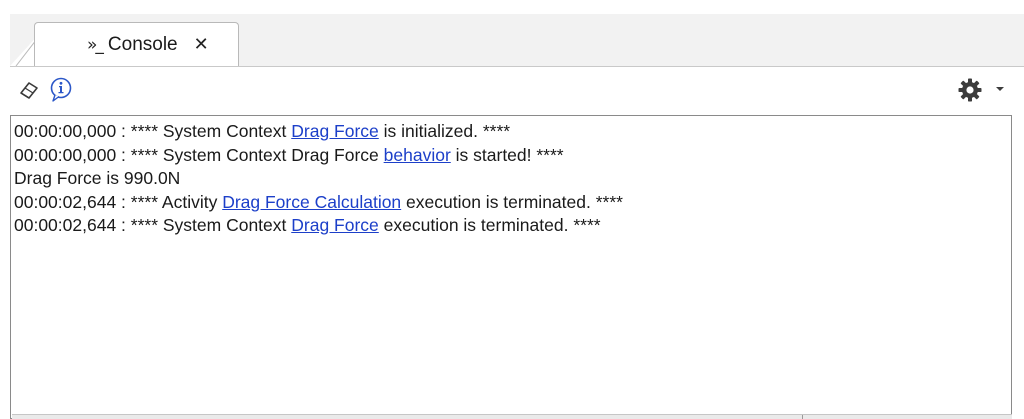 The width and height of the screenshot is (1024, 419). What do you see at coordinates (511, 179) in the screenshot?
I see `console-line: Drag Force is 990.0N` at bounding box center [511, 179].